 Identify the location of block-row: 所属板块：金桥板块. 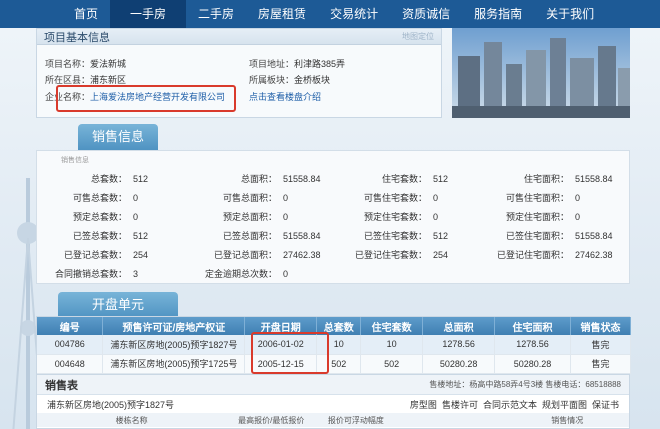
(290, 80).